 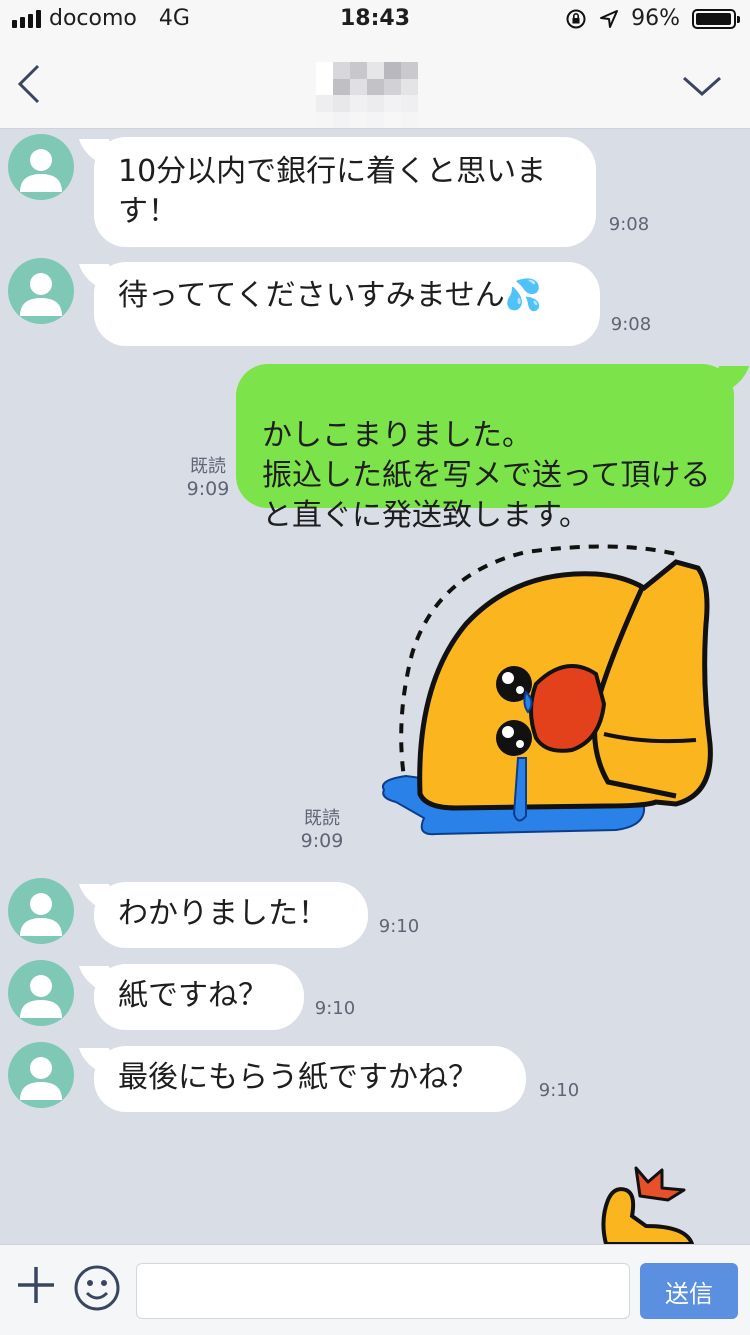 I want to click on message-text: 最後にもらう紙ですかね？, so click(x=298, y=1077).